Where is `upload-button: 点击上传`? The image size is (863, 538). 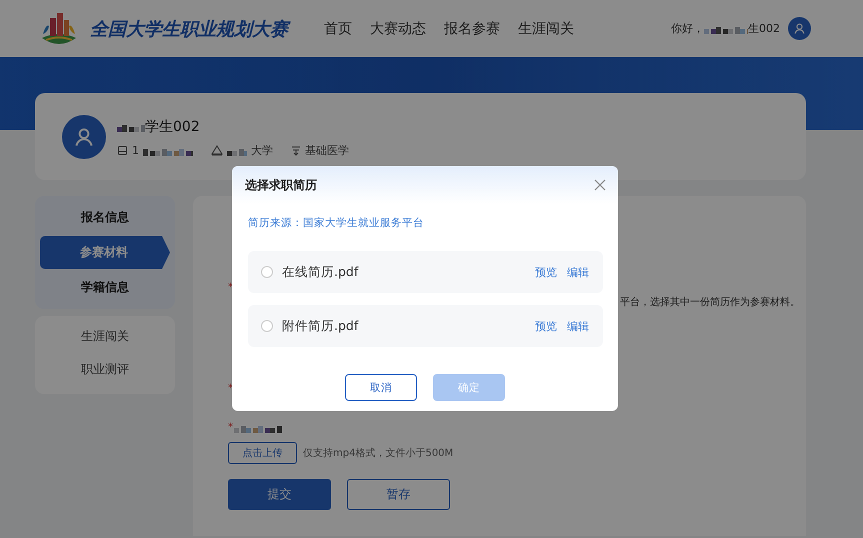
upload-button: 点击上传 is located at coordinates (262, 453).